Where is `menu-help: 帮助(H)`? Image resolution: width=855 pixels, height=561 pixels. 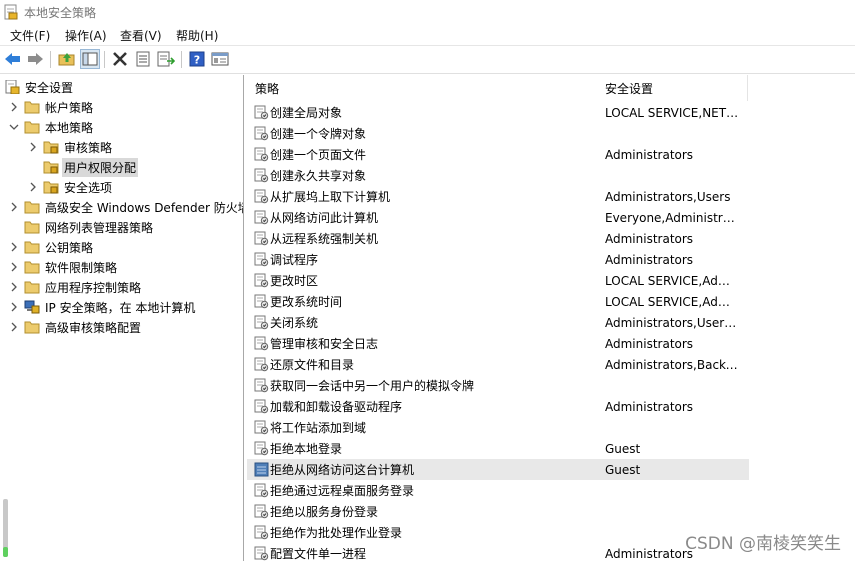 menu-help: 帮助(H) is located at coordinates (197, 35).